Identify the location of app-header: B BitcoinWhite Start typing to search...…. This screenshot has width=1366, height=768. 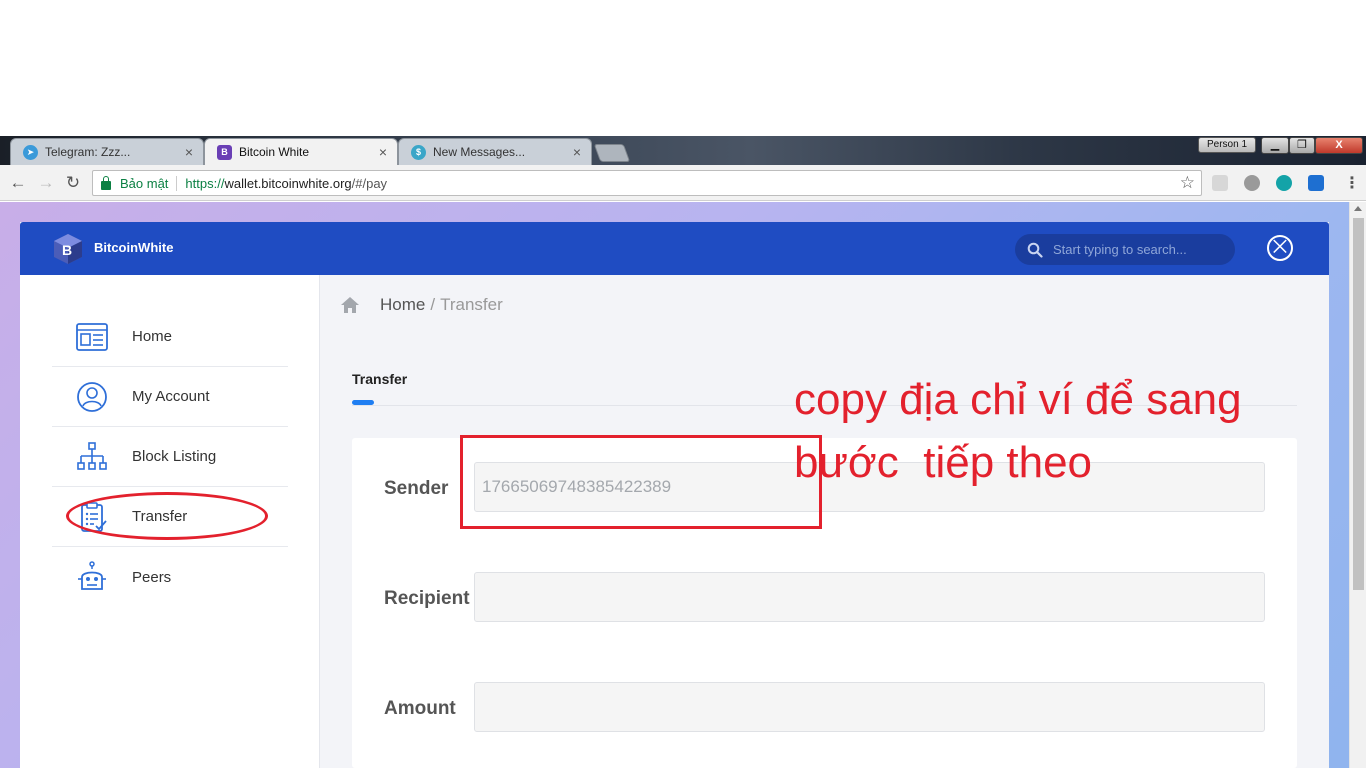
(674, 248).